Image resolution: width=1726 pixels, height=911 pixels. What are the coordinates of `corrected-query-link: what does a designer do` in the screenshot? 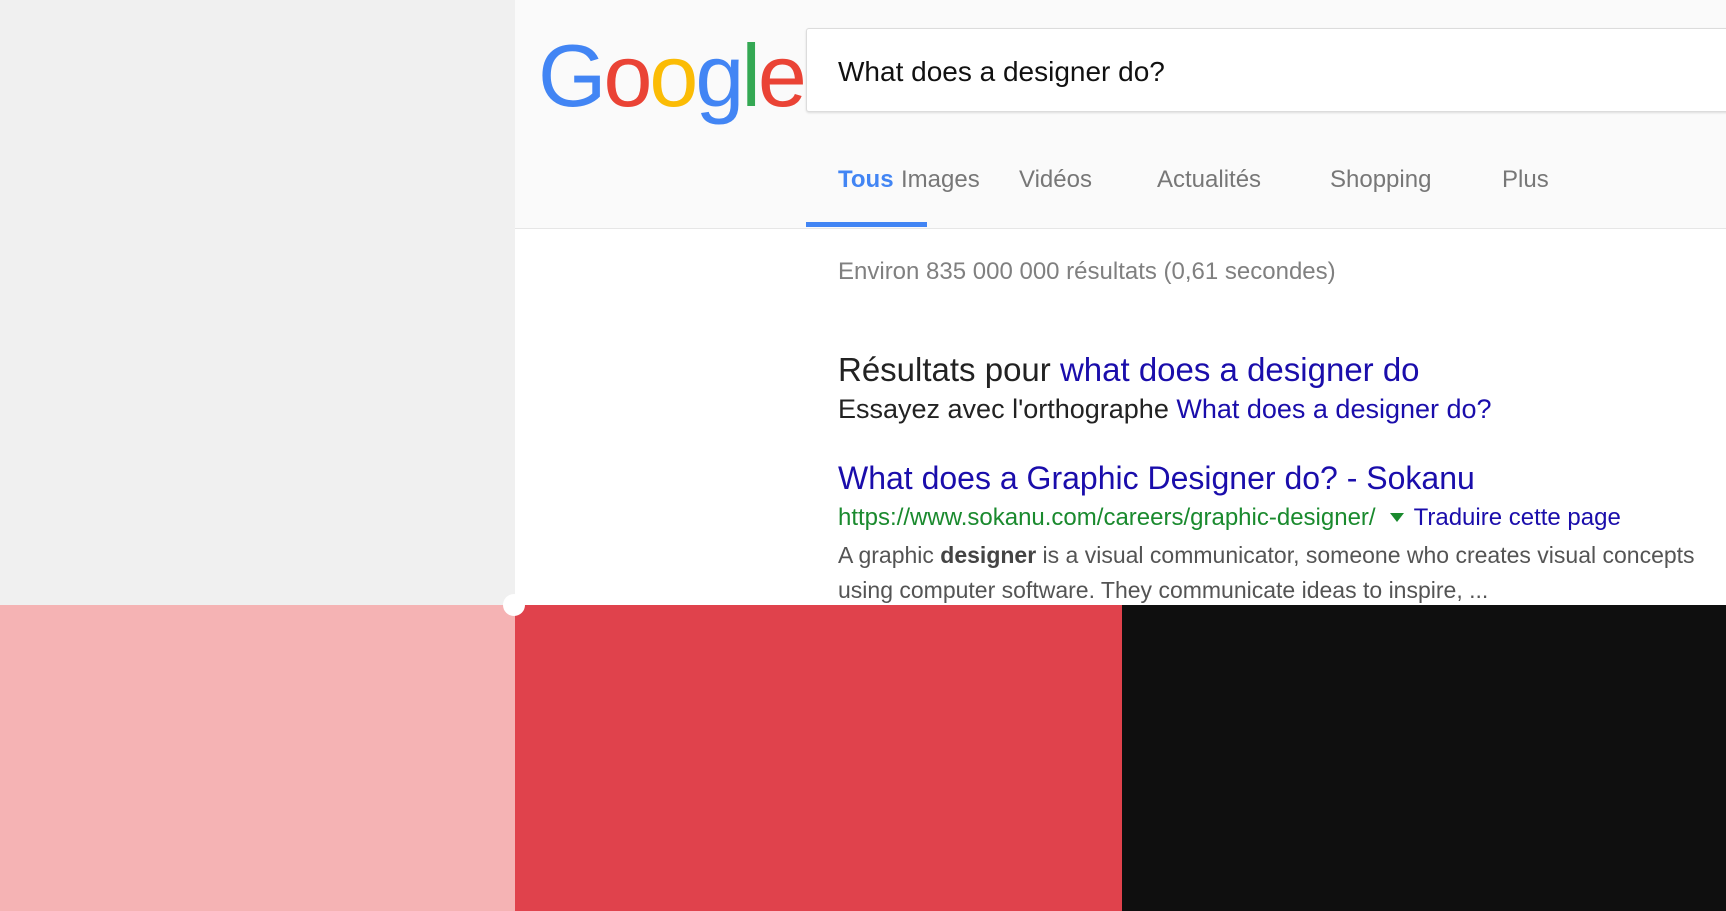 It's located at (1240, 369).